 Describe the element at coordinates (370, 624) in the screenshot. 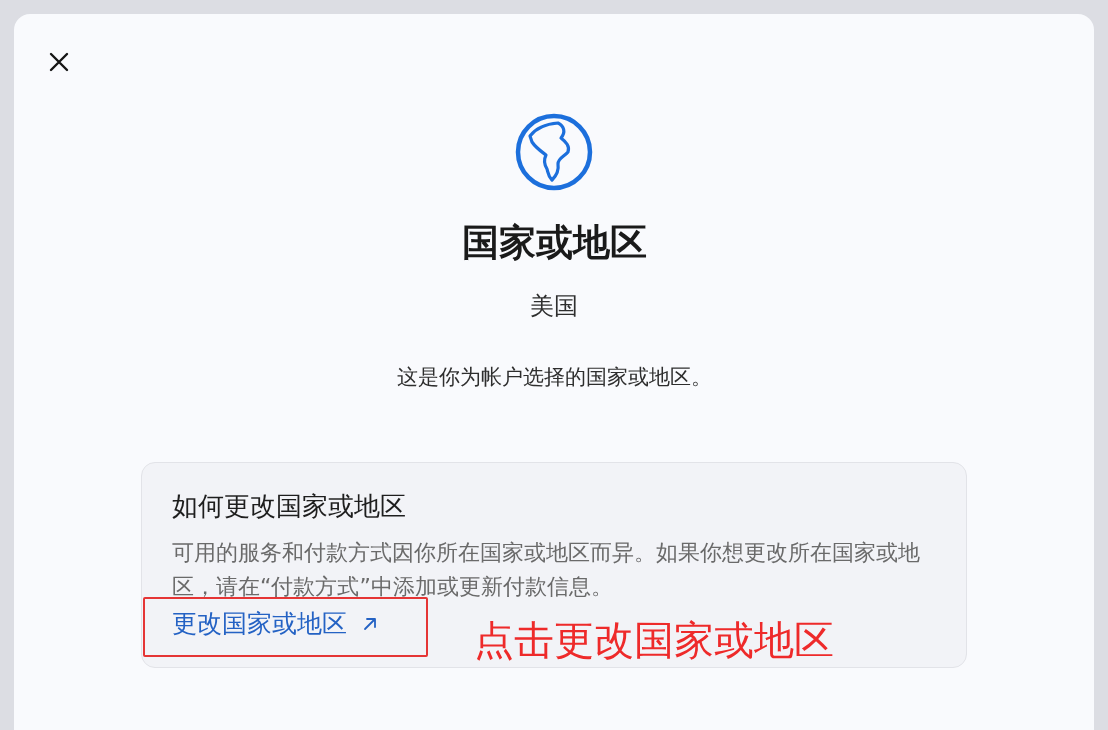

I see `diagonal-arrow-icon` at that location.